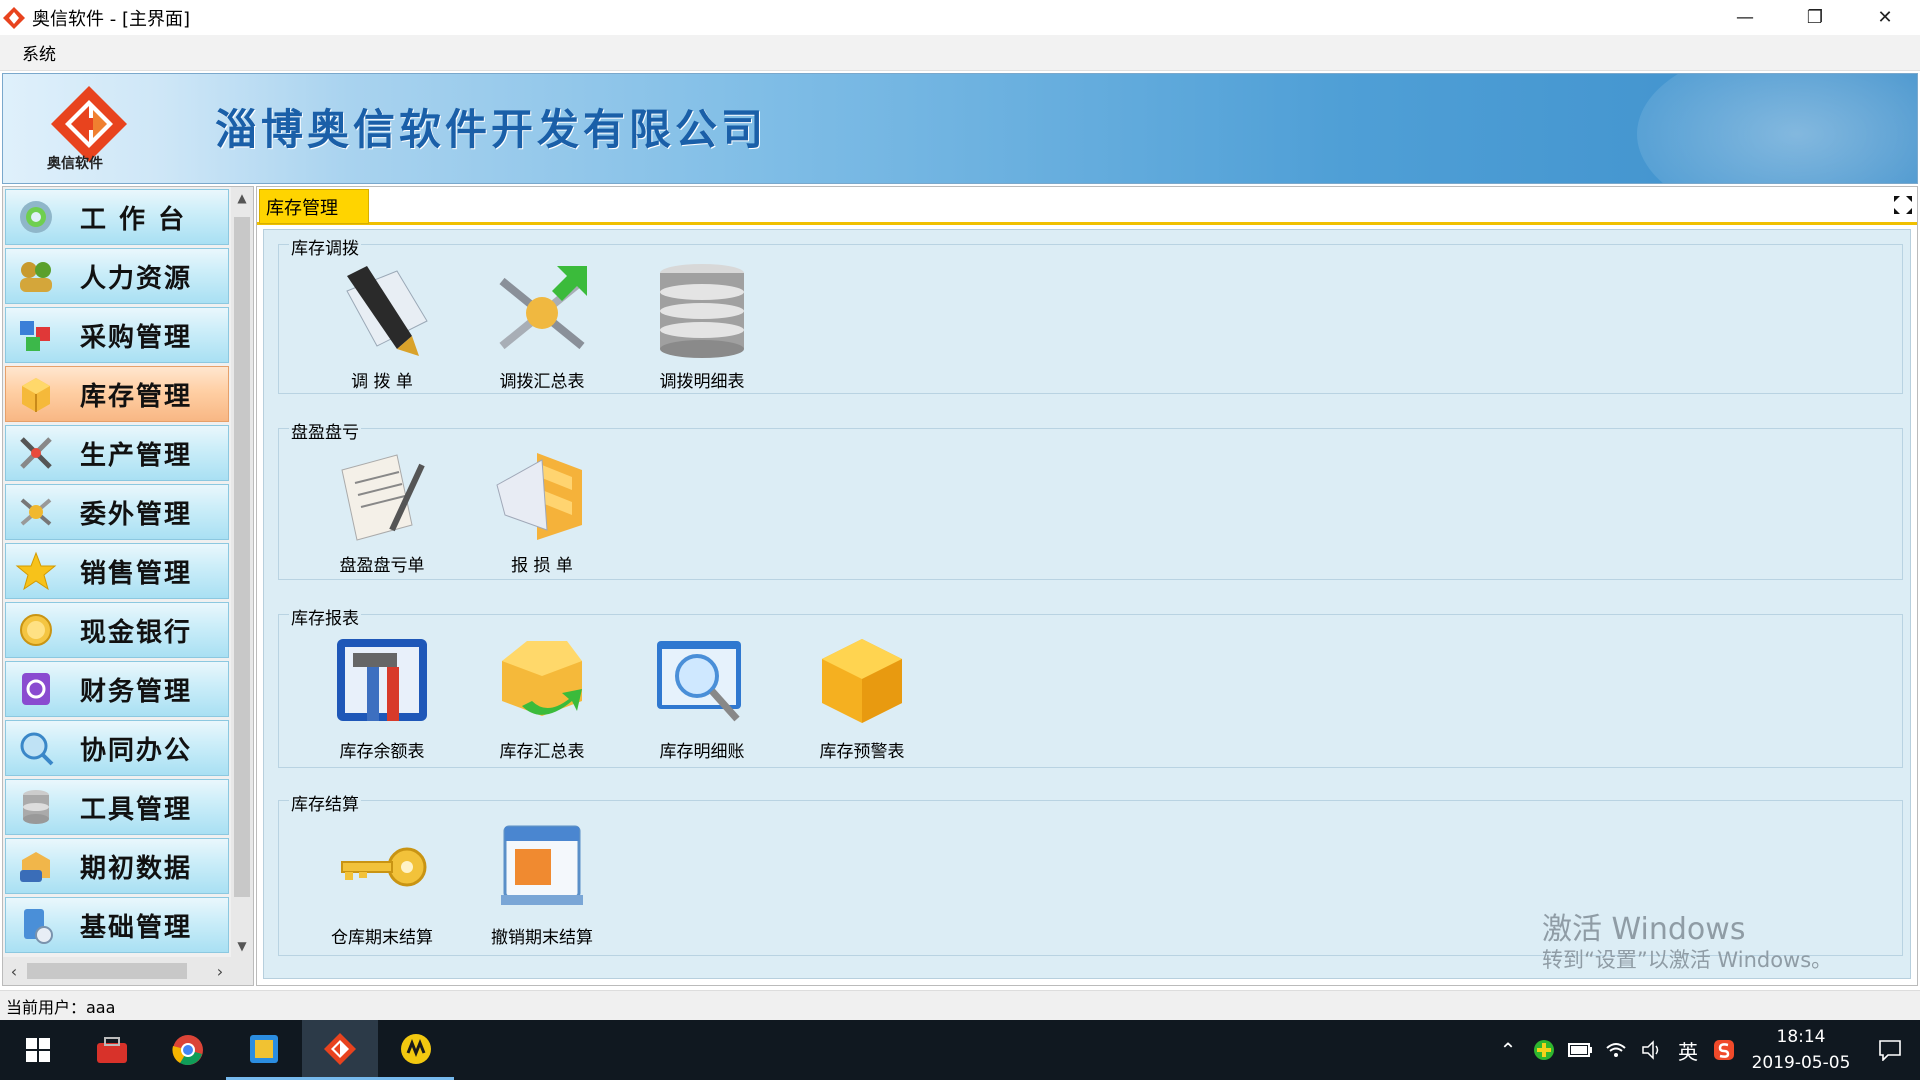 This screenshot has height=1080, width=1920. I want to click on func-label: 盘盈盘亏单, so click(382, 566).